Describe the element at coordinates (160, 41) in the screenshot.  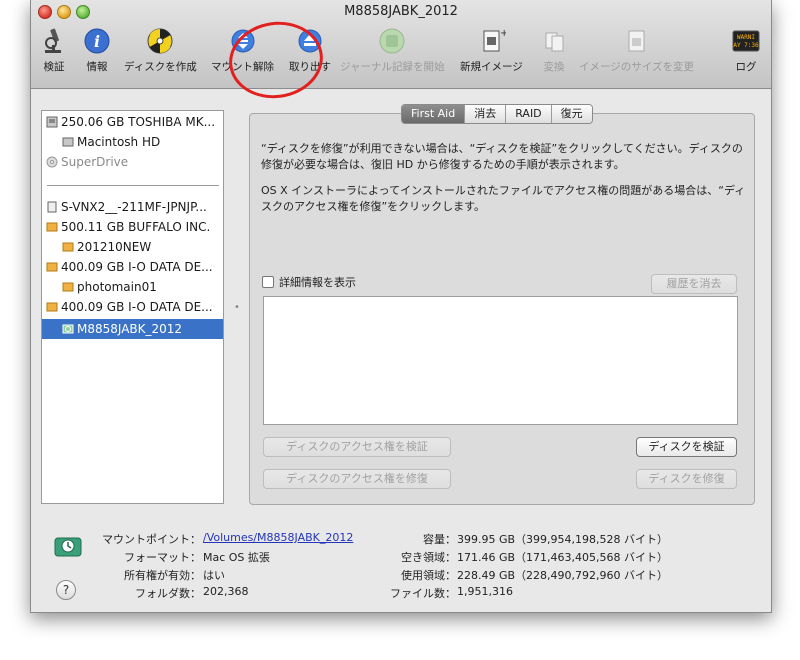
I see `burn-icon` at that location.